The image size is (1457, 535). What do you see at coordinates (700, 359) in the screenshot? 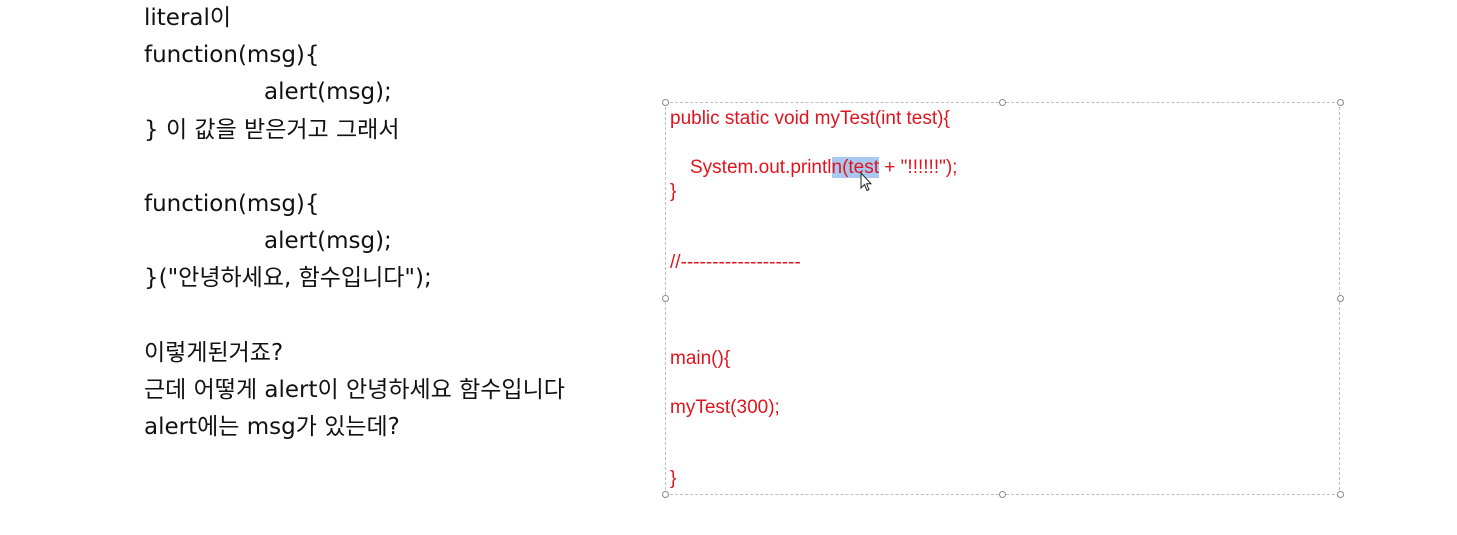
I see `code-line: main(){` at bounding box center [700, 359].